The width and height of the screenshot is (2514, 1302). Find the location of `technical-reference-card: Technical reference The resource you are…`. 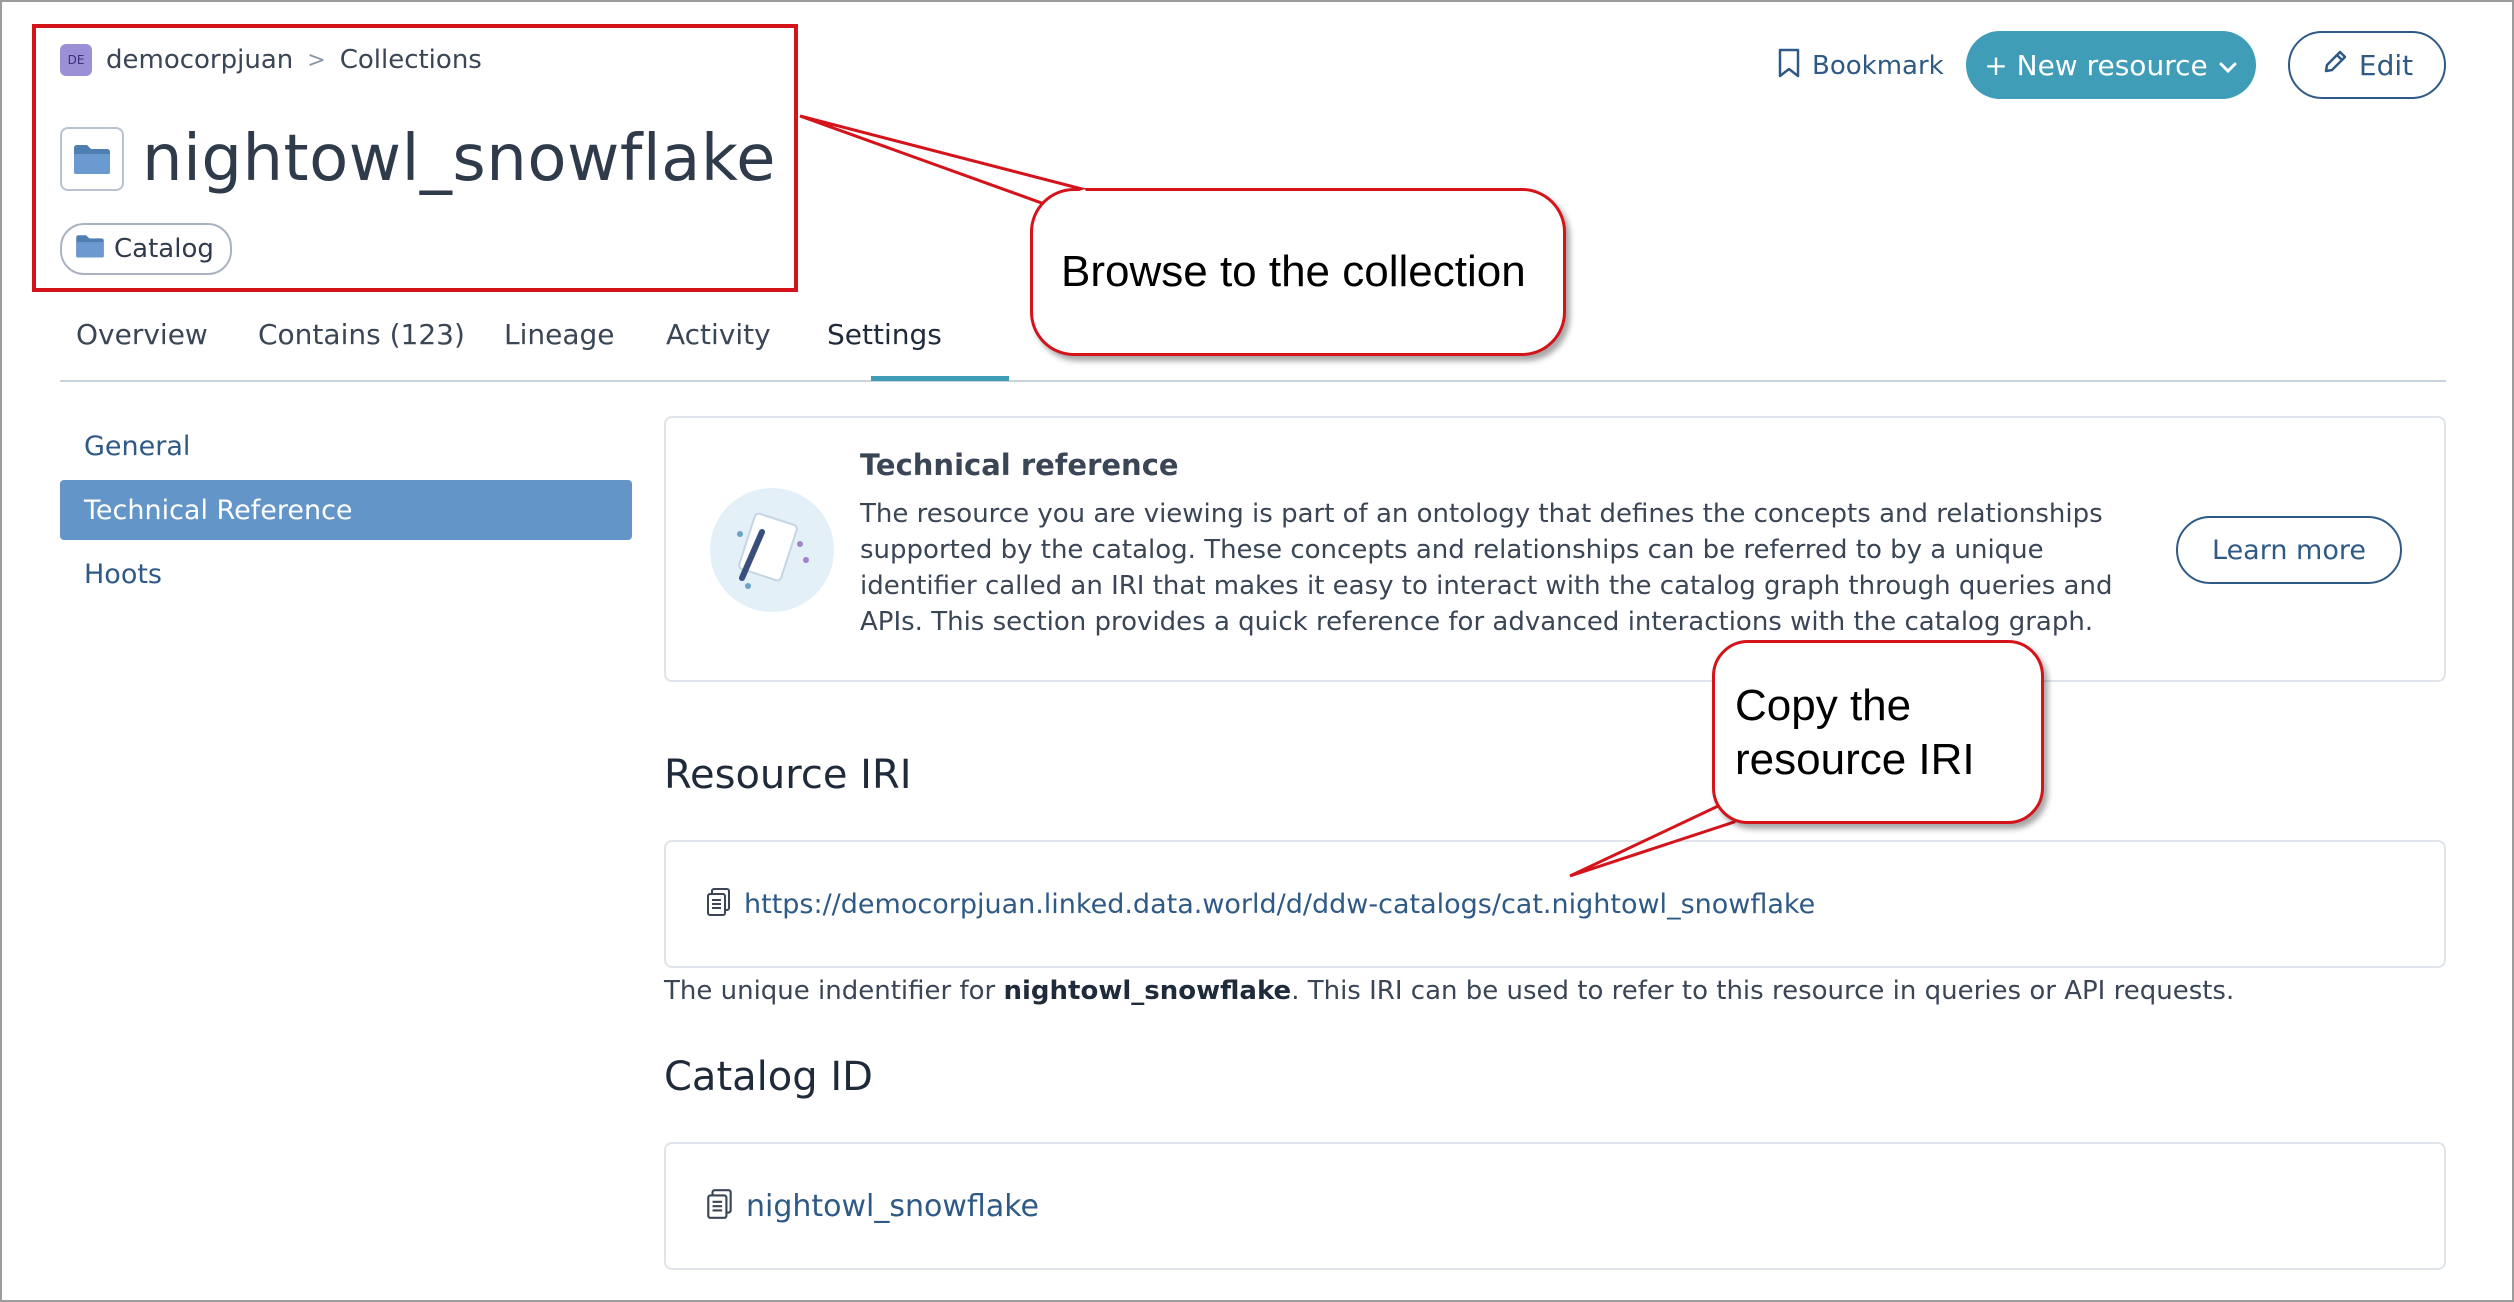

technical-reference-card: Technical reference The resource you are… is located at coordinates (1555, 549).